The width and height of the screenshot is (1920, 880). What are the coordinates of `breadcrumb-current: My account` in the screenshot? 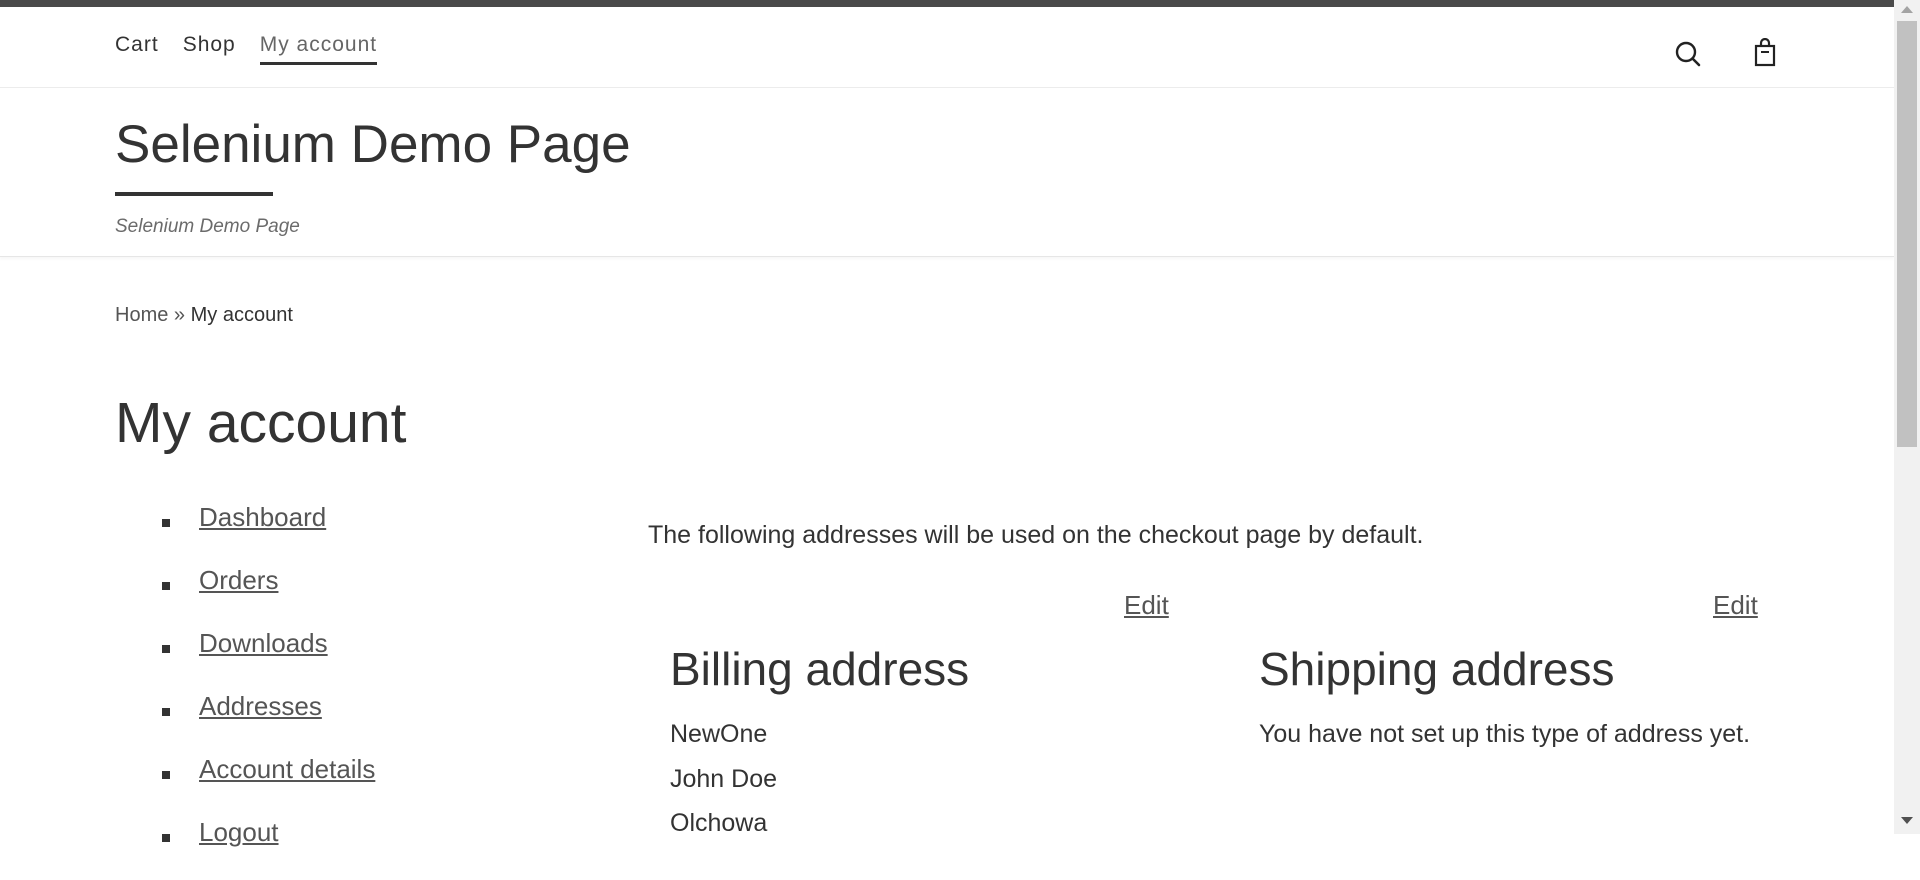 It's located at (241, 315).